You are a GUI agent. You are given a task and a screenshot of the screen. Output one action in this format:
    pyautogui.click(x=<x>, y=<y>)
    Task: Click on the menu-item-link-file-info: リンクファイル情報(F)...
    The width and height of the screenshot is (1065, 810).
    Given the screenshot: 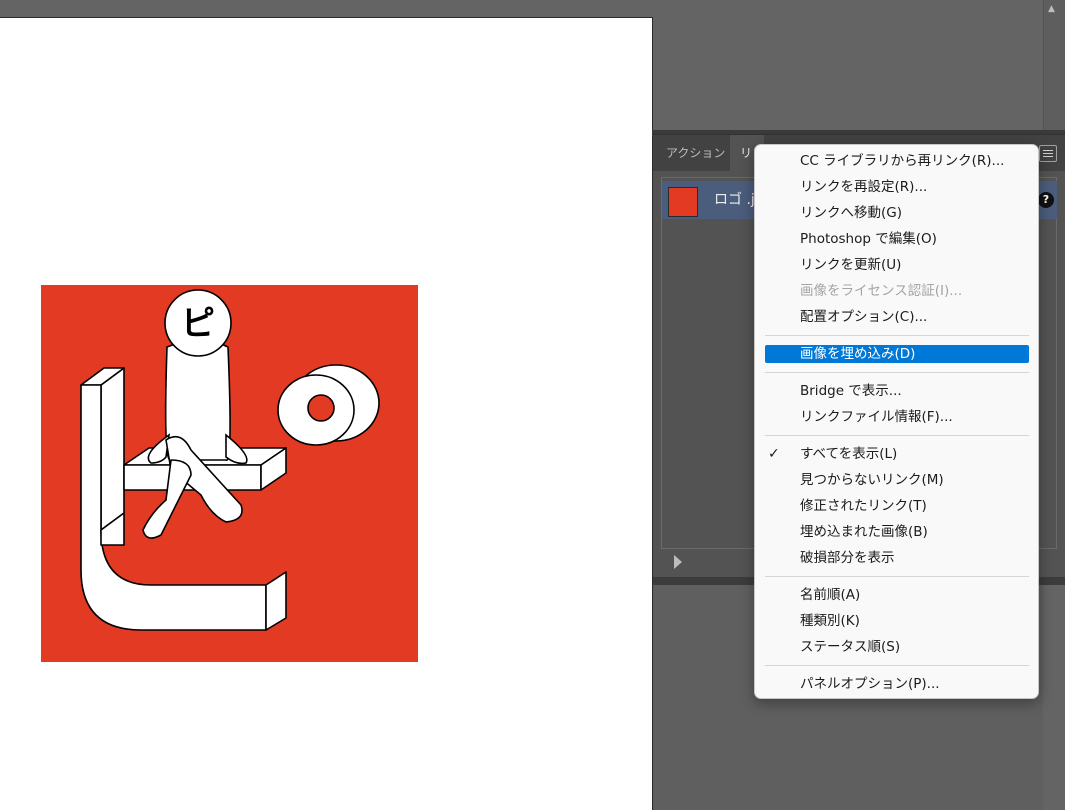 What is the action you would take?
    pyautogui.click(x=896, y=417)
    